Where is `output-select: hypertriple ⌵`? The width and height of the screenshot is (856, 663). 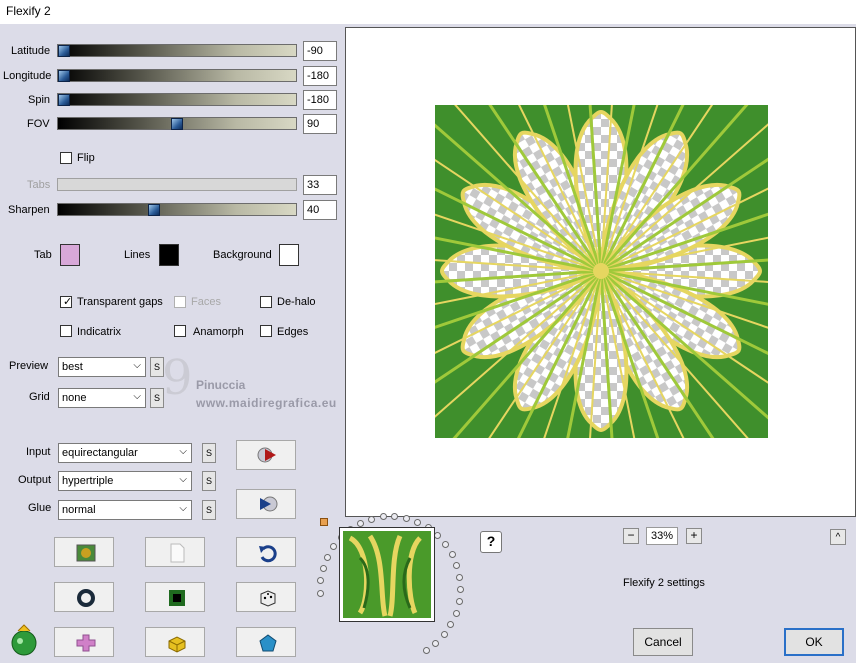 output-select: hypertriple ⌵ is located at coordinates (125, 481).